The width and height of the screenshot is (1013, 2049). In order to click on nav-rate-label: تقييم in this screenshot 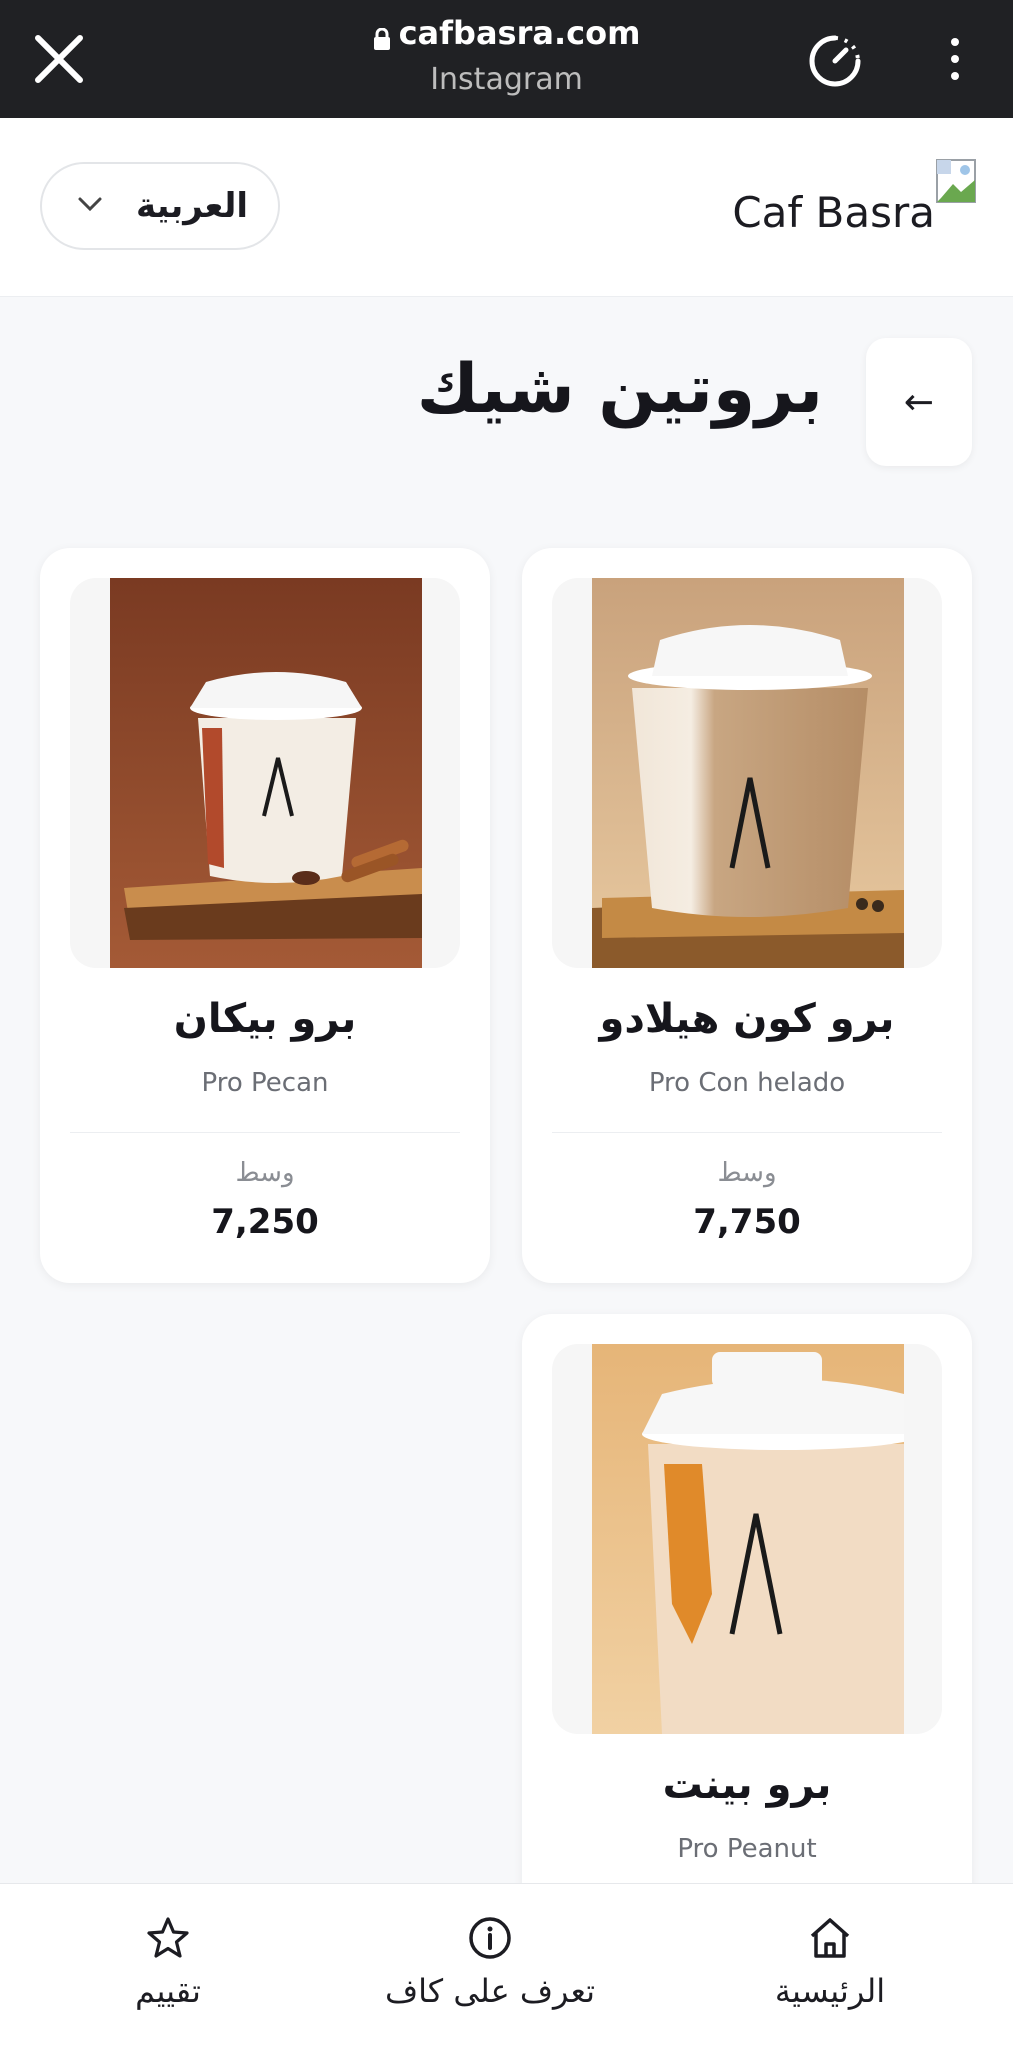, I will do `click(168, 1991)`.